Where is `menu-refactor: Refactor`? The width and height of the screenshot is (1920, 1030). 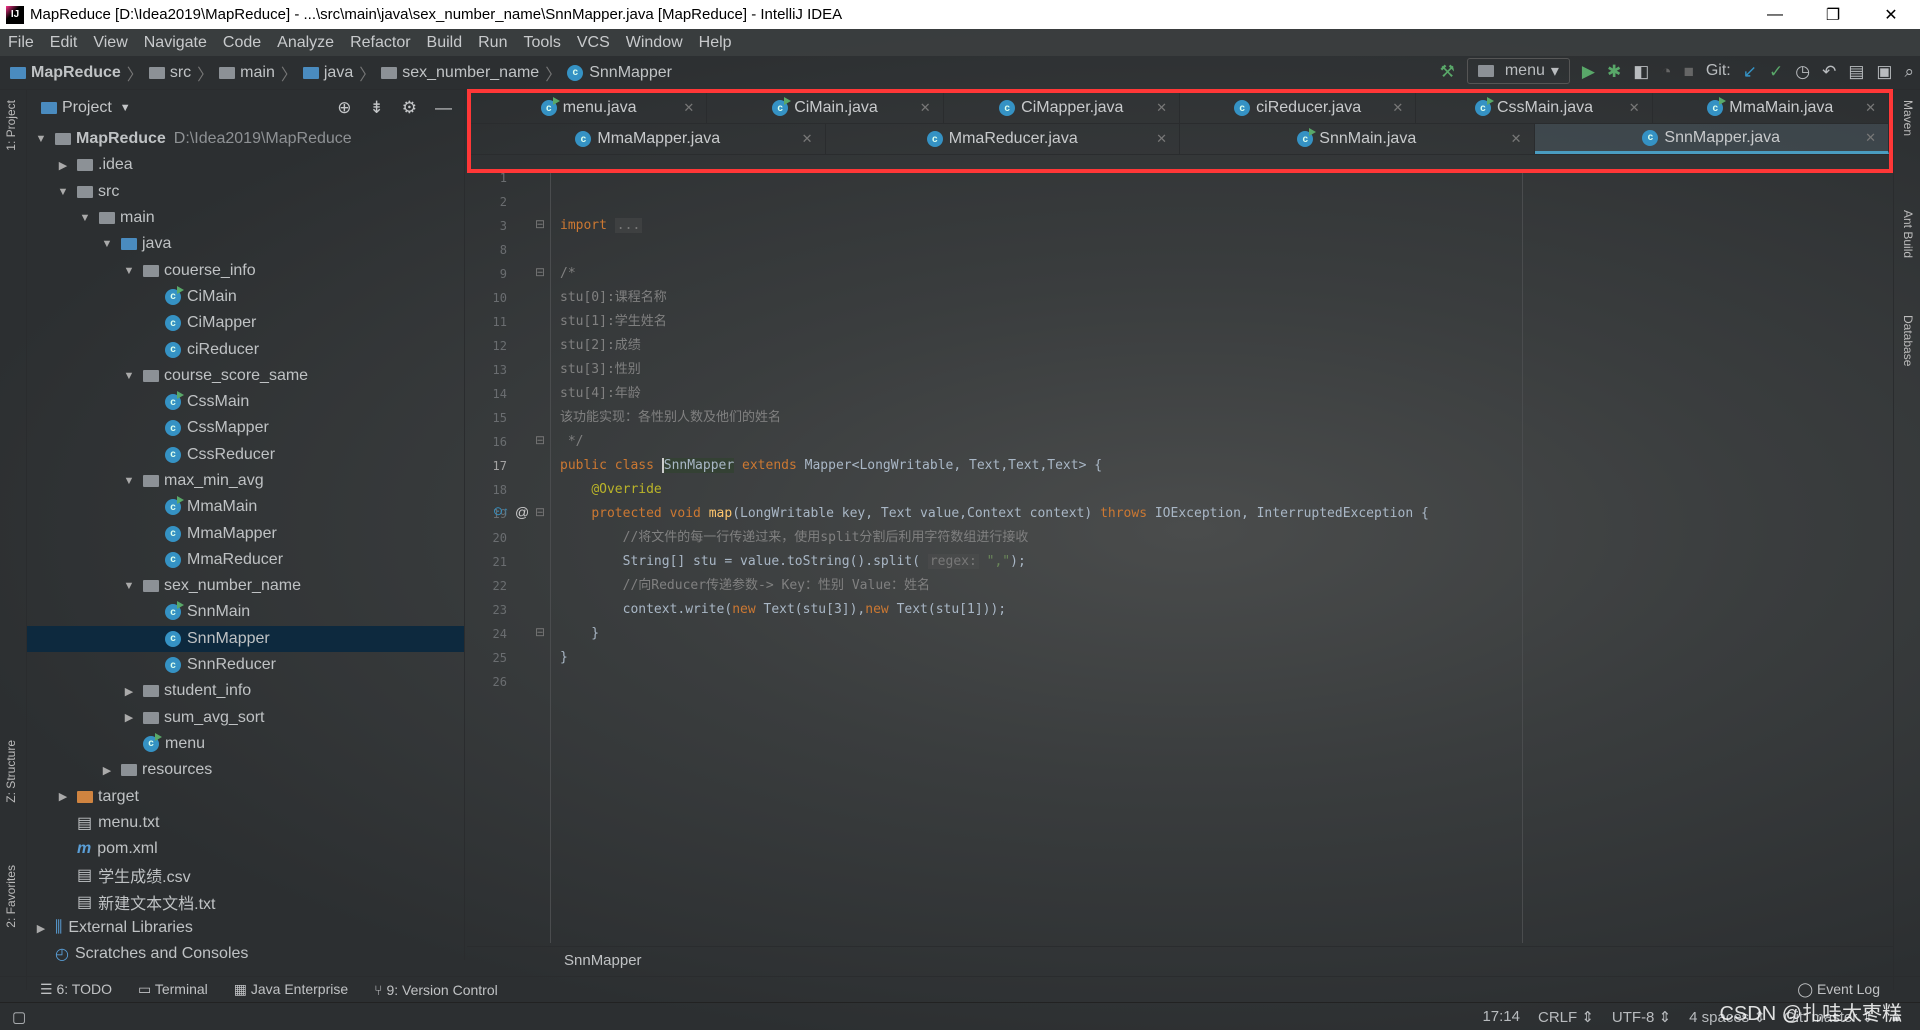
menu-refactor: Refactor is located at coordinates (380, 43).